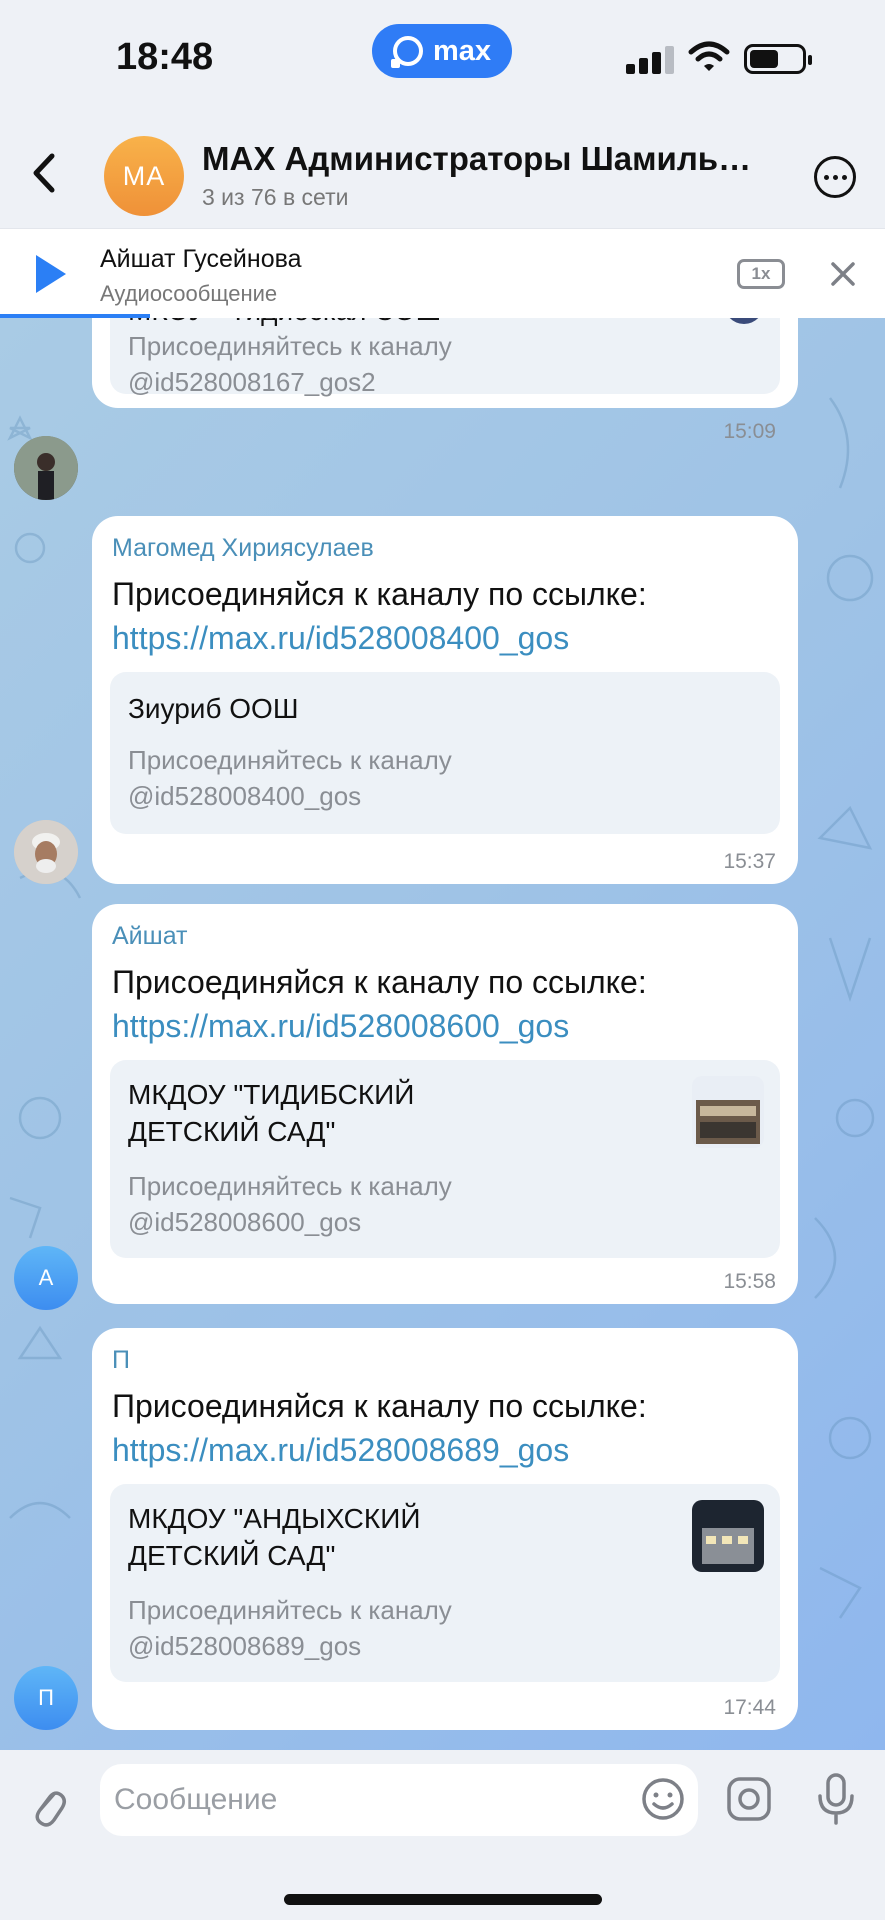  Describe the element at coordinates (189, 293) in the screenshot. I see `audio-type-label: Аудиосообщение` at that location.